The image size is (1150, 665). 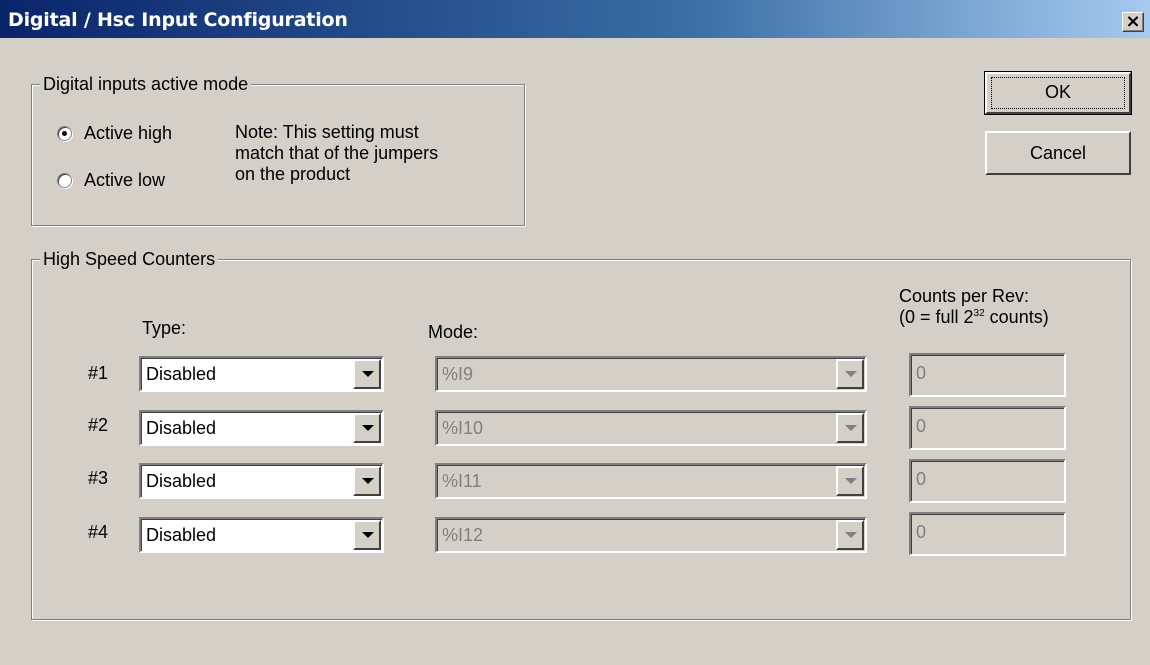 I want to click on mode-value-4: %I12, so click(x=463, y=535).